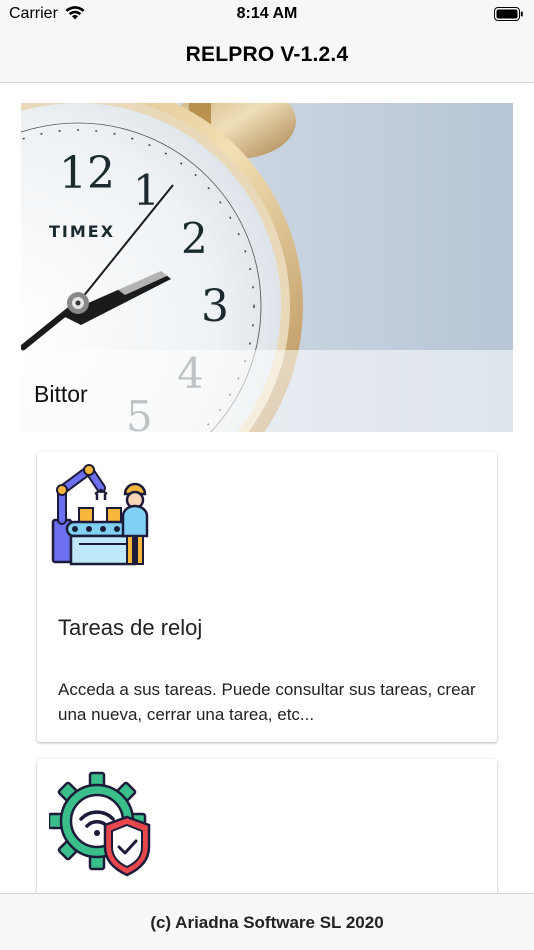 The image size is (534, 950). I want to click on clock-brand: TIMEX, so click(82, 231).